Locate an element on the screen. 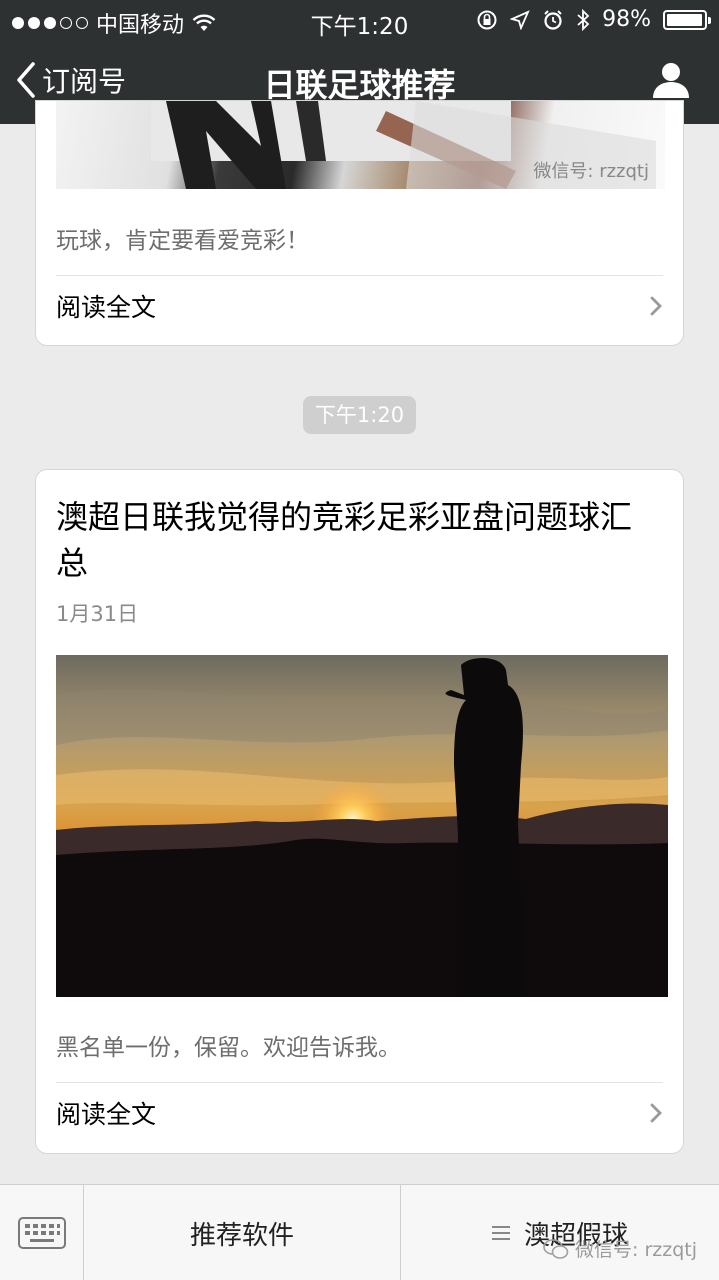 This screenshot has width=719, height=1280. back-label: 订阅号 is located at coordinates (84, 81).